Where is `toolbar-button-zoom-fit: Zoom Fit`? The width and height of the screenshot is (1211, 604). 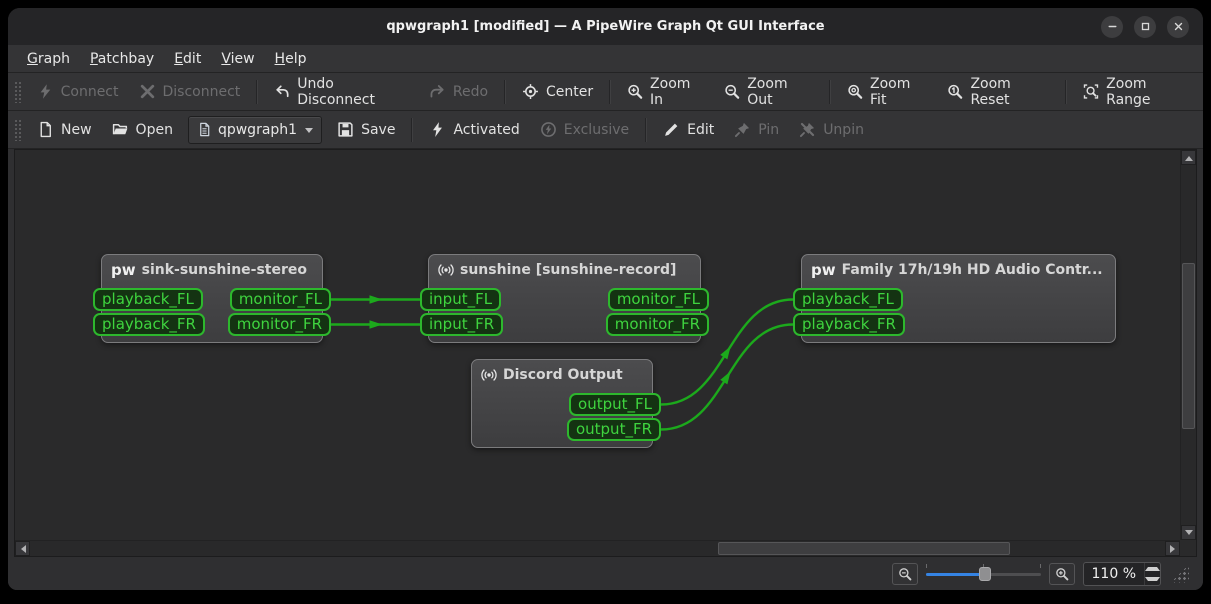 toolbar-button-zoom-fit: Zoom Fit is located at coordinates (887, 92).